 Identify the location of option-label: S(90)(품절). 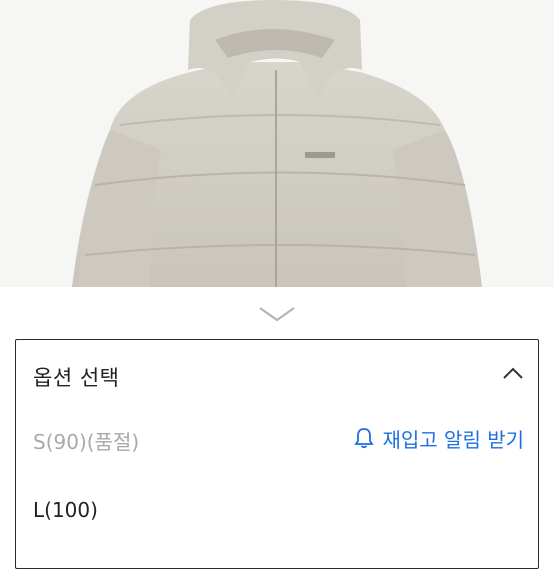
(86, 442).